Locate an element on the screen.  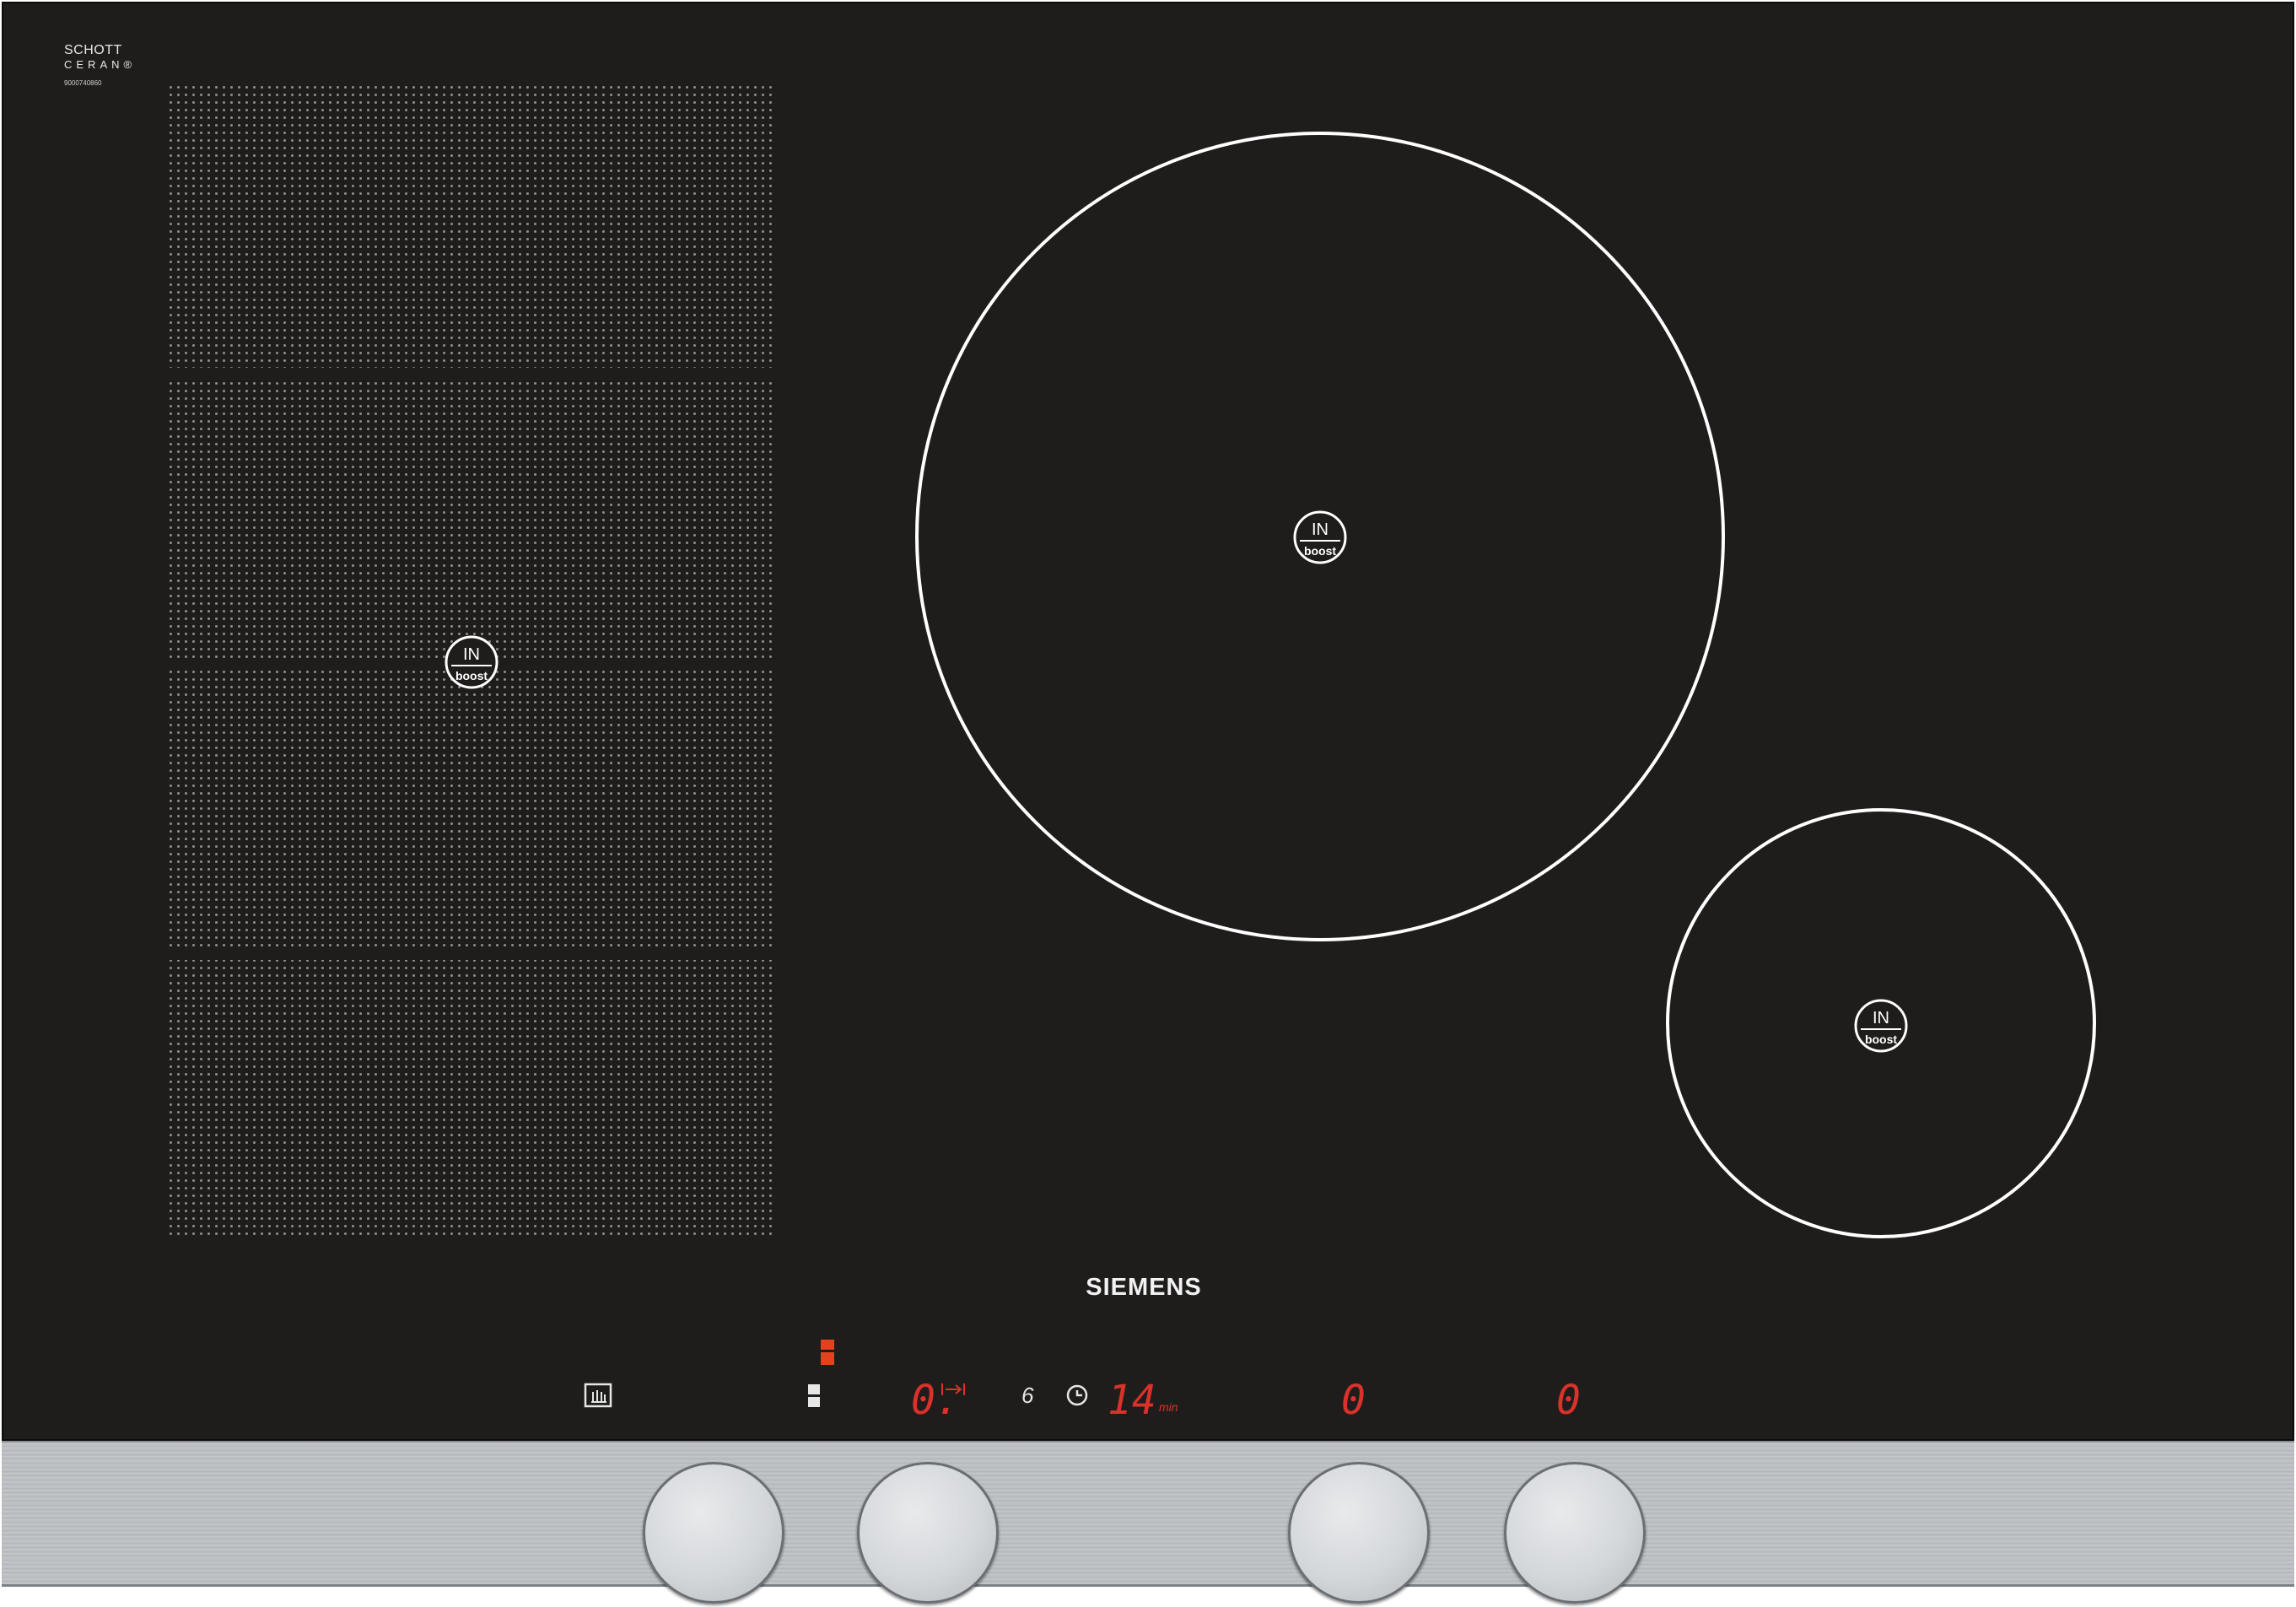
timer-unit: min is located at coordinates (1168, 1407).